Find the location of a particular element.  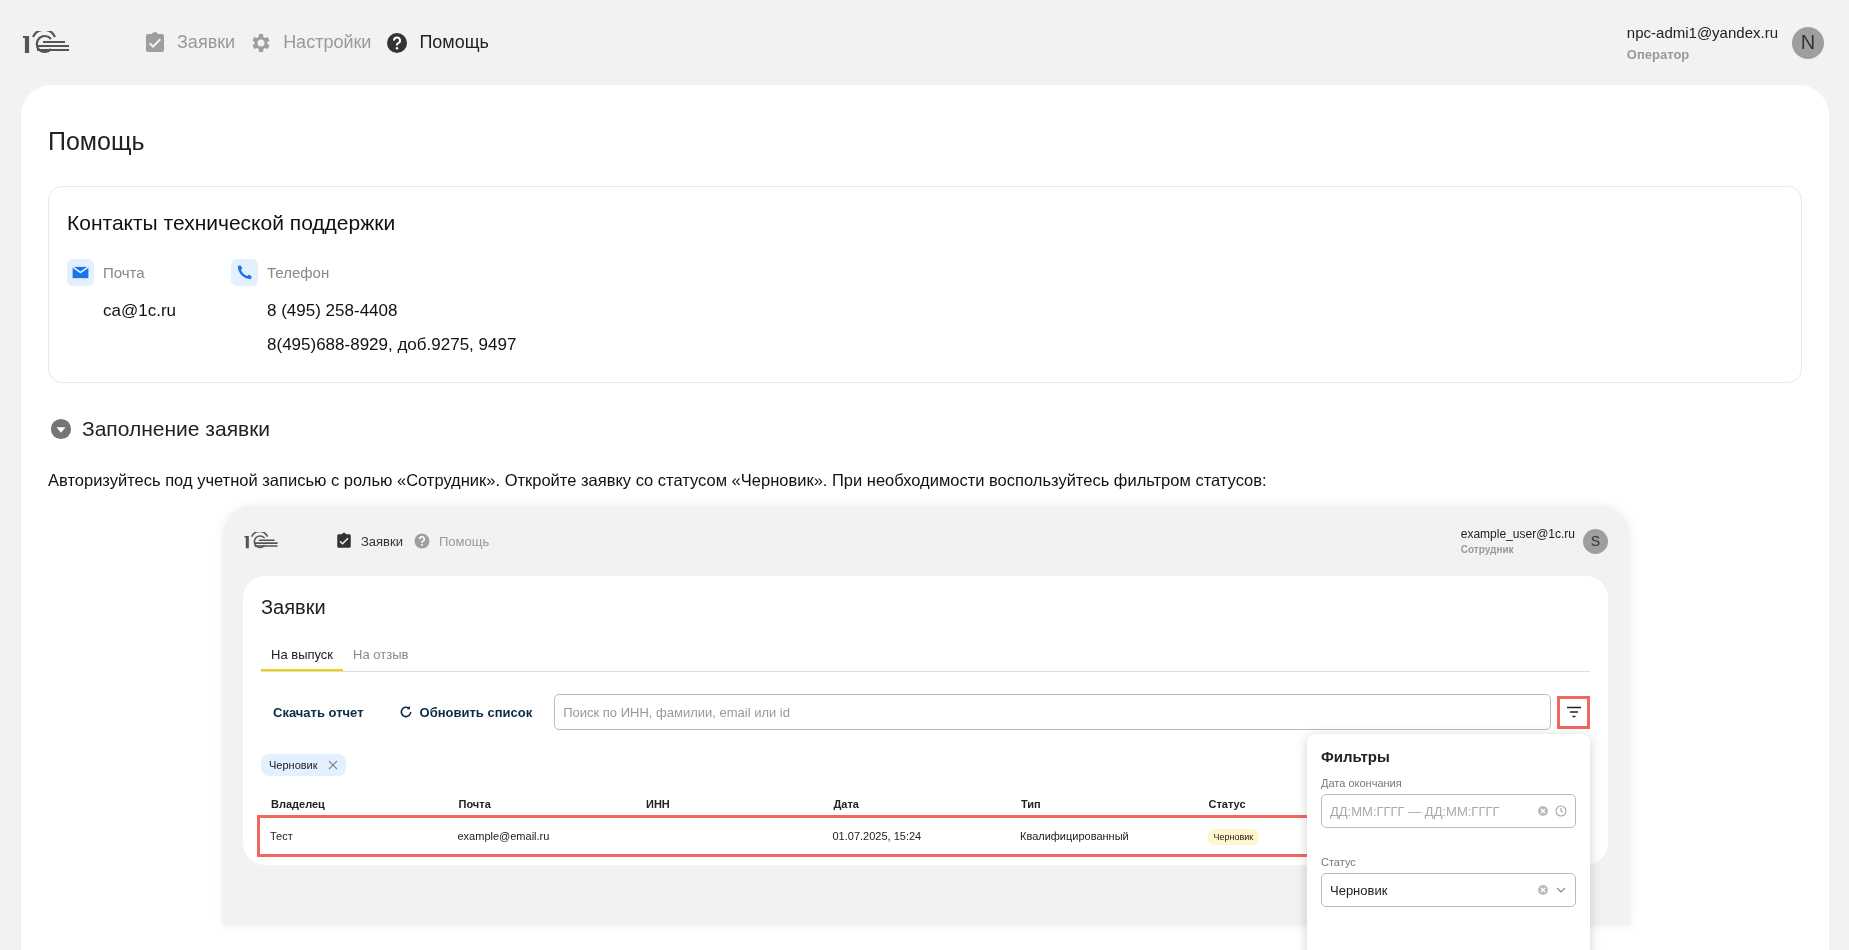

contact-value: ca@1c.ru is located at coordinates (139, 311).